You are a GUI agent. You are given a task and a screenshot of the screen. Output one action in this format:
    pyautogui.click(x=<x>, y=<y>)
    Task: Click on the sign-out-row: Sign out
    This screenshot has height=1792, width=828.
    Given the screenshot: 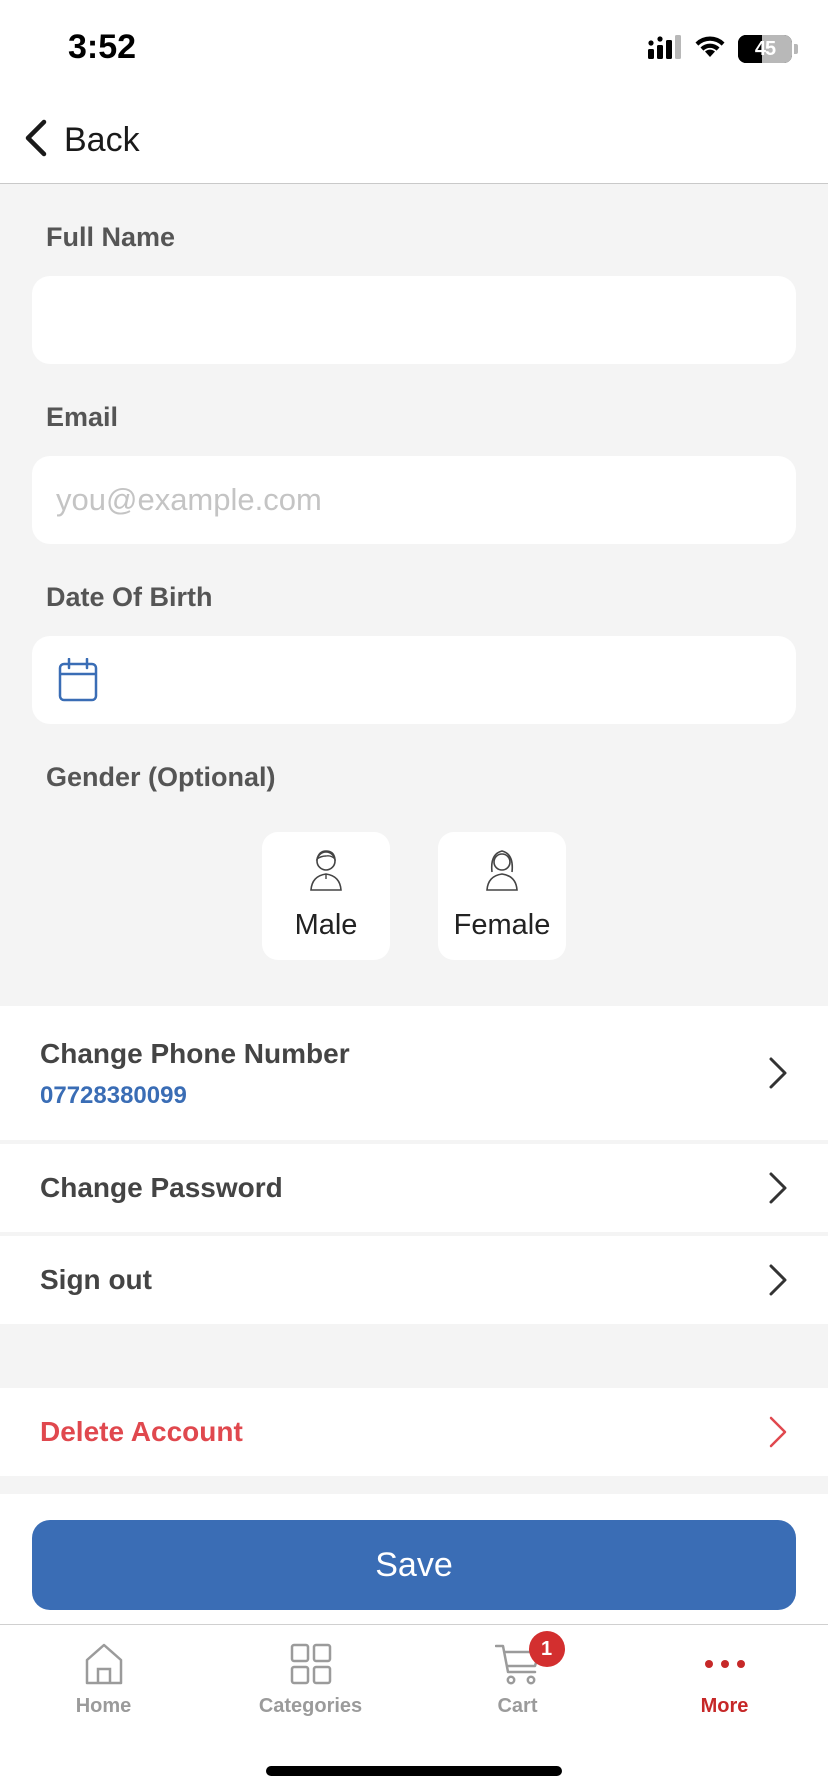 What is the action you would take?
    pyautogui.click(x=414, y=1280)
    